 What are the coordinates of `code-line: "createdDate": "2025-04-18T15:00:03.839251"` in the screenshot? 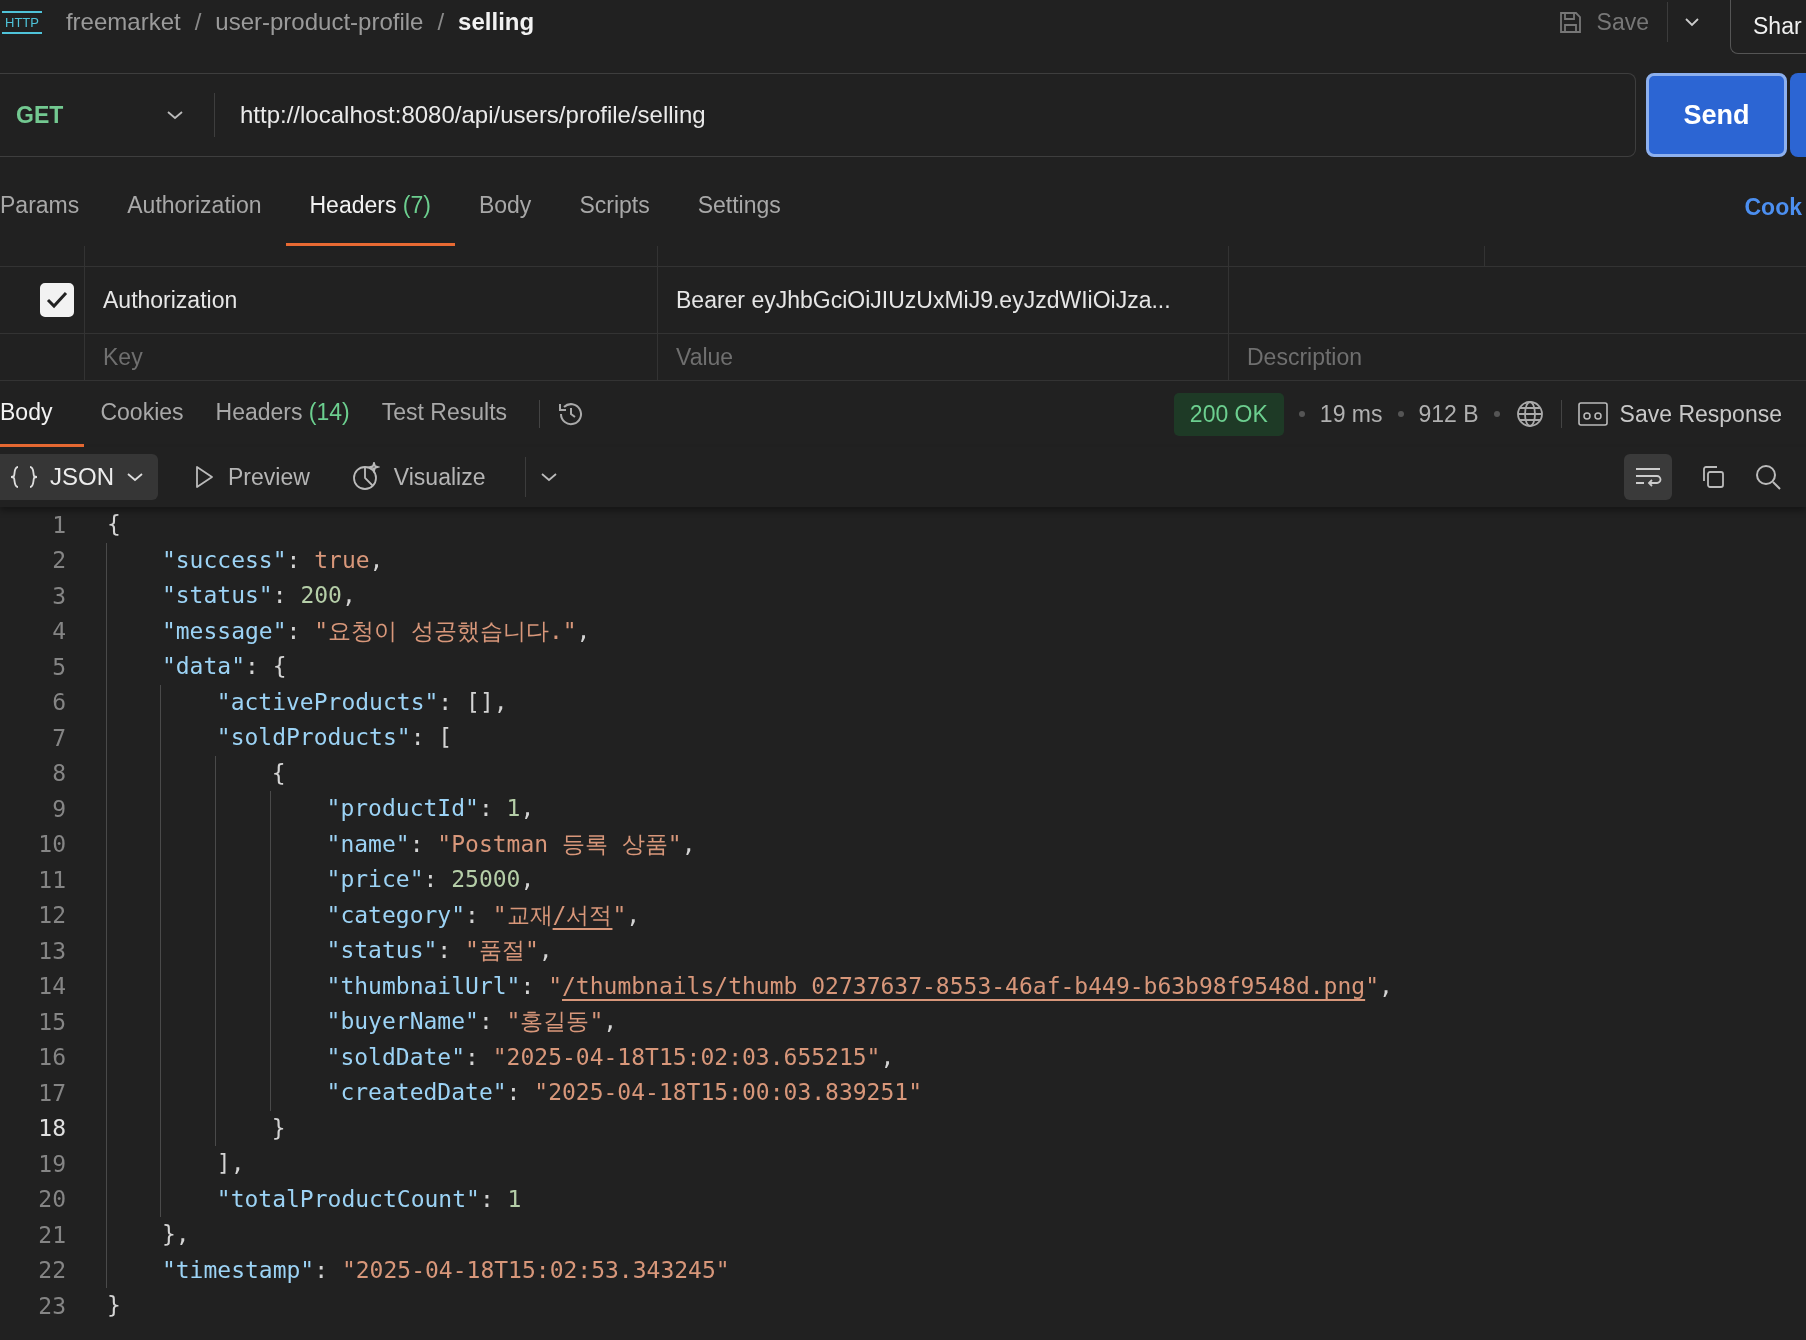 It's located at (514, 1093).